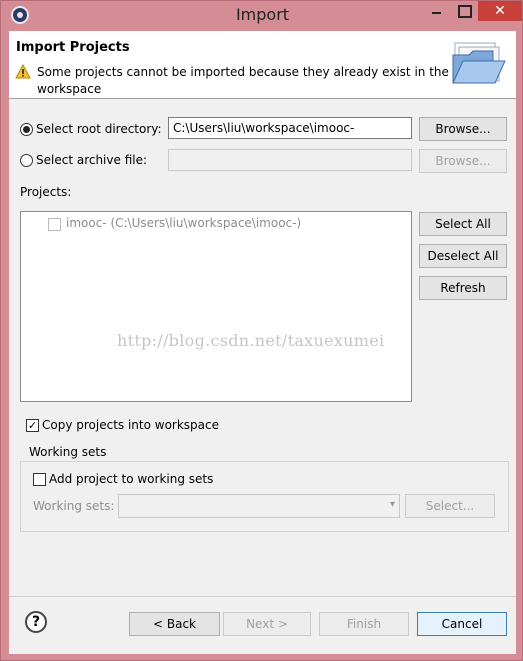  Describe the element at coordinates (463, 11) in the screenshot. I see `maximize-button` at that location.